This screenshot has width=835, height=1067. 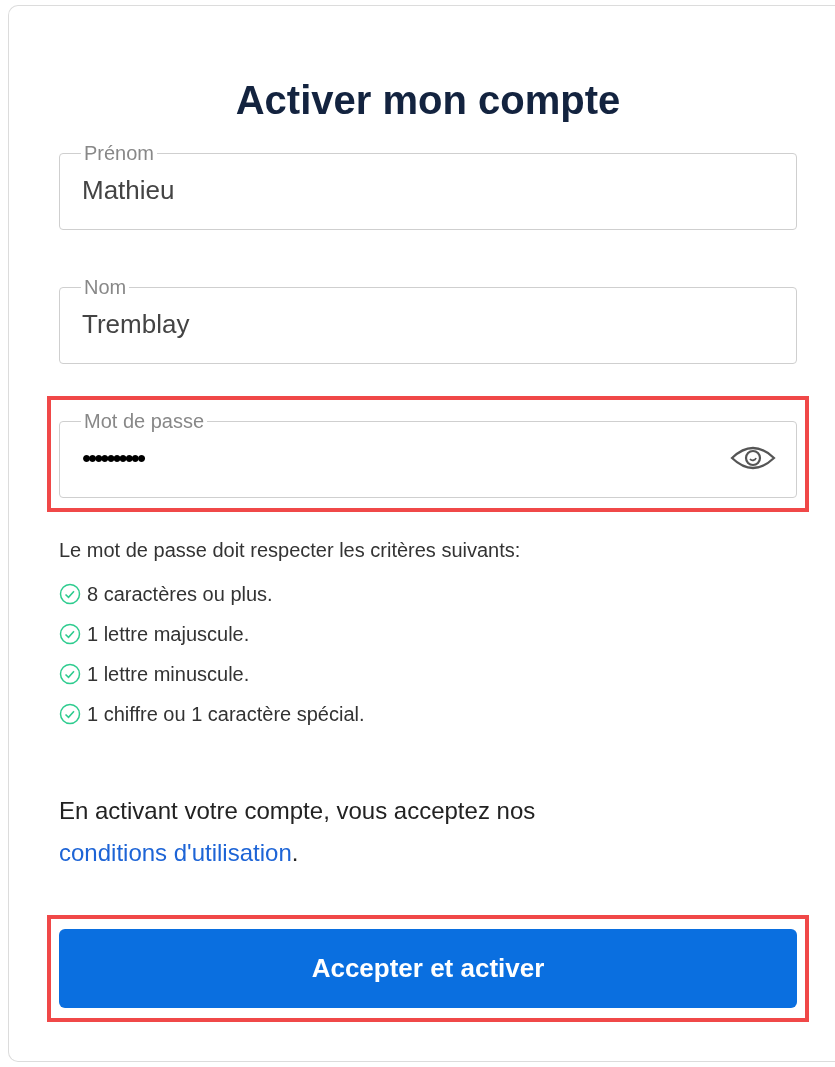 What do you see at coordinates (180, 594) in the screenshot?
I see `criterion-text: 8 caractères ou plus.` at bounding box center [180, 594].